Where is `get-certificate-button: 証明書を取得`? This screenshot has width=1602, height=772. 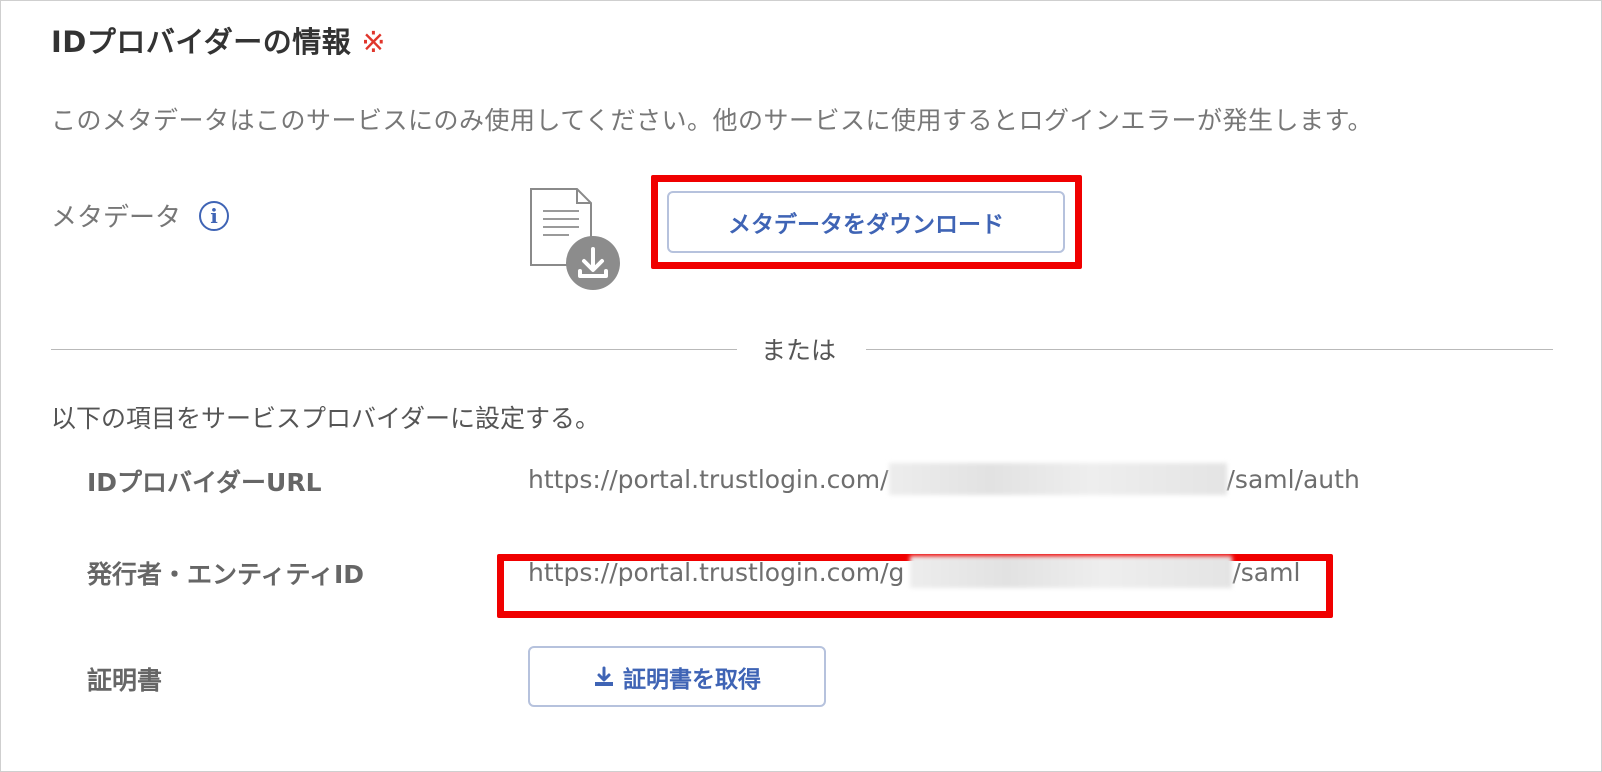
get-certificate-button: 証明書を取得 is located at coordinates (677, 676).